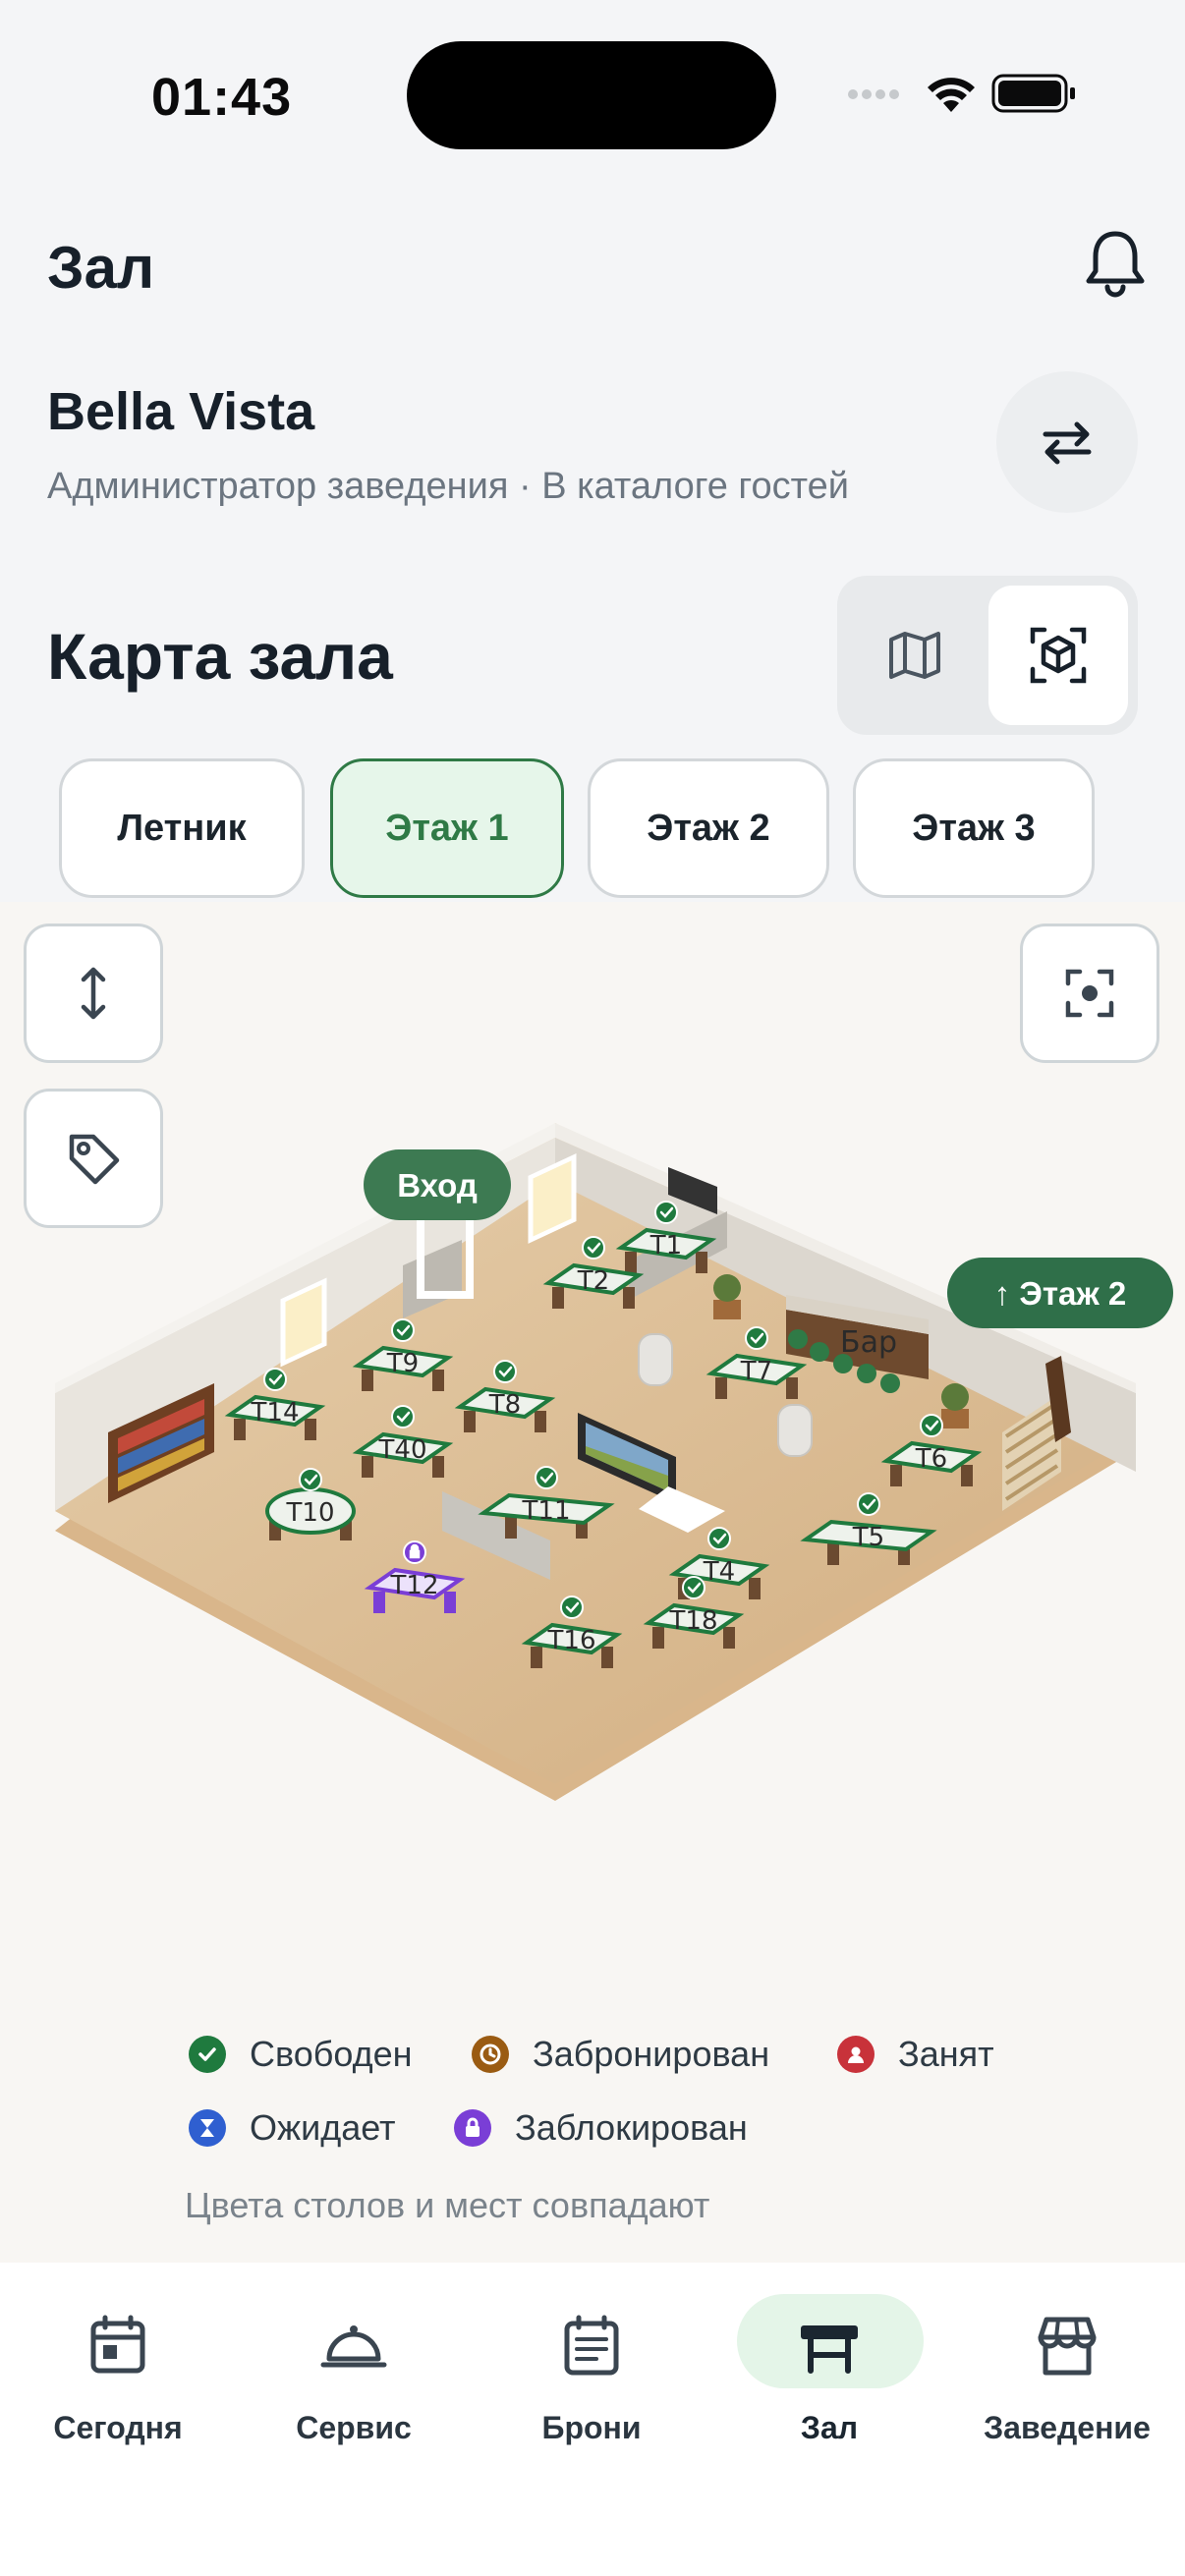 The height and width of the screenshot is (2576, 1185). Describe the element at coordinates (546, 1511) in the screenshot. I see `table-label: T11` at that location.